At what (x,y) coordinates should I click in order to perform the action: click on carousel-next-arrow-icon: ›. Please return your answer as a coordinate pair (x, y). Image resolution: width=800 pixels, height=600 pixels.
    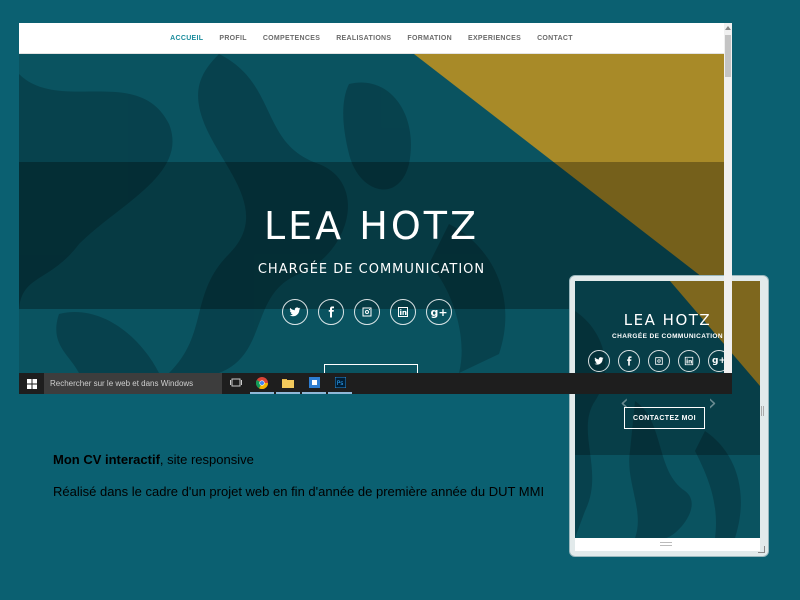
    Looking at the image, I should click on (712, 403).